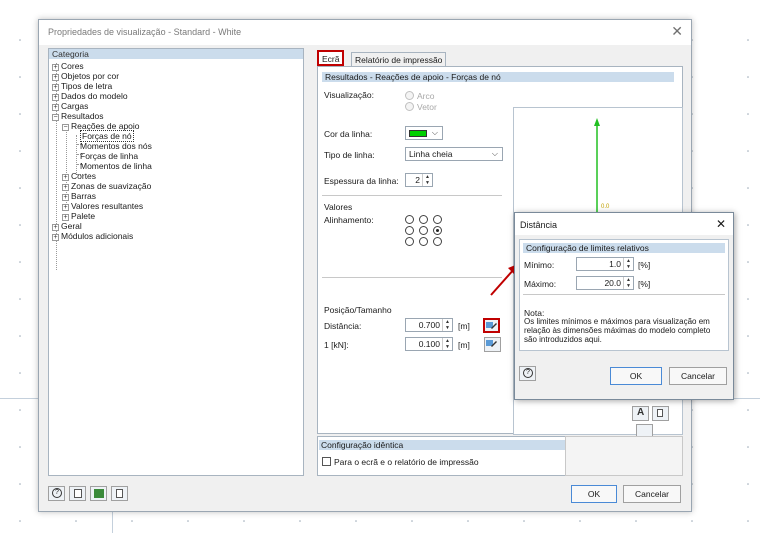 The image size is (760, 533). Describe the element at coordinates (539, 225) in the screenshot. I see `popup-title: Distância` at that location.